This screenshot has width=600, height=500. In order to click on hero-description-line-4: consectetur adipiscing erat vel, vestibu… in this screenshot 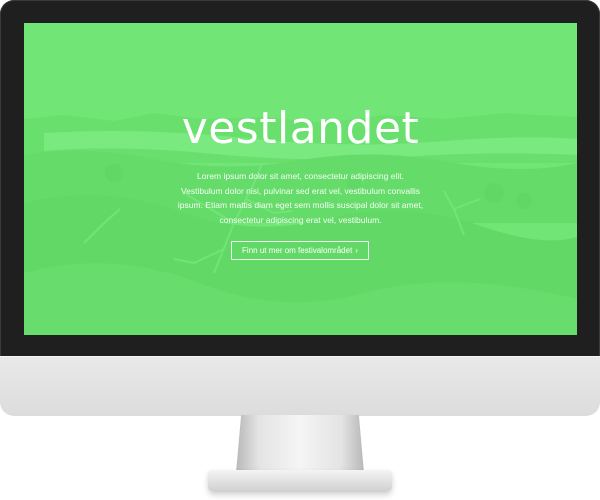, I will do `click(300, 219)`.